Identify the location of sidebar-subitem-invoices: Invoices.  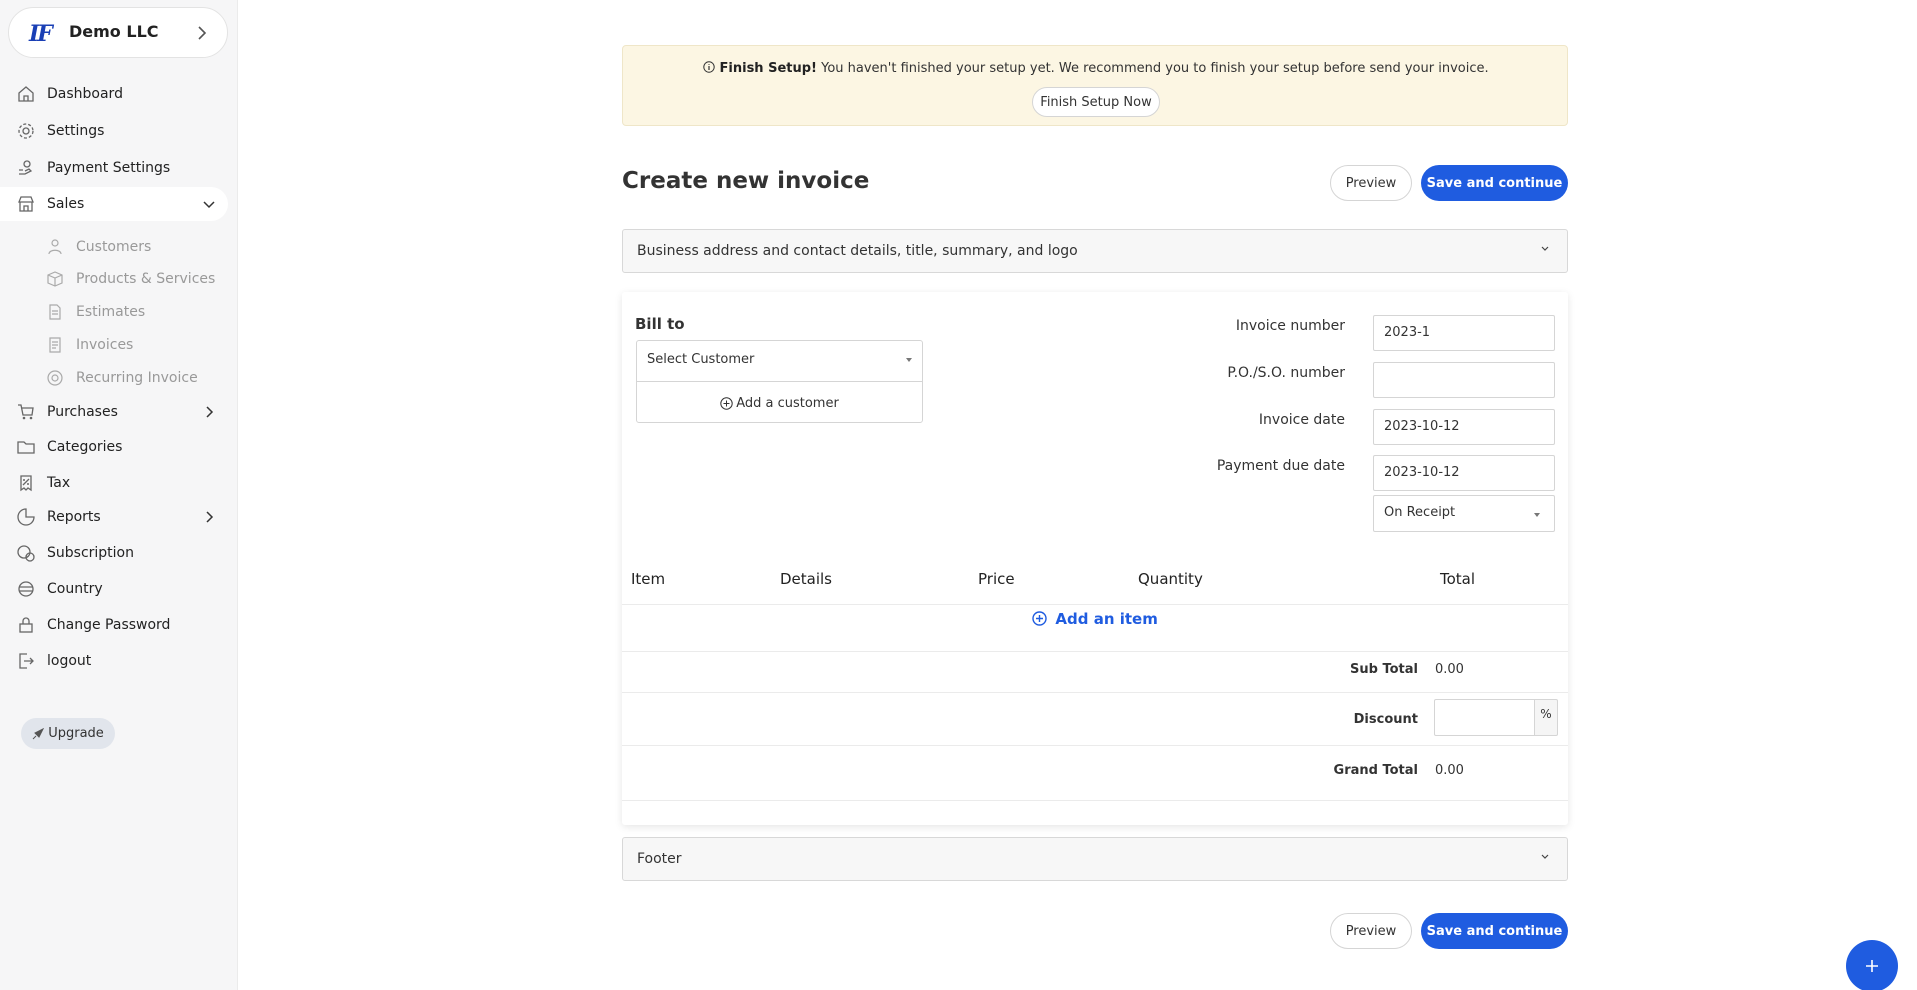
(114, 345).